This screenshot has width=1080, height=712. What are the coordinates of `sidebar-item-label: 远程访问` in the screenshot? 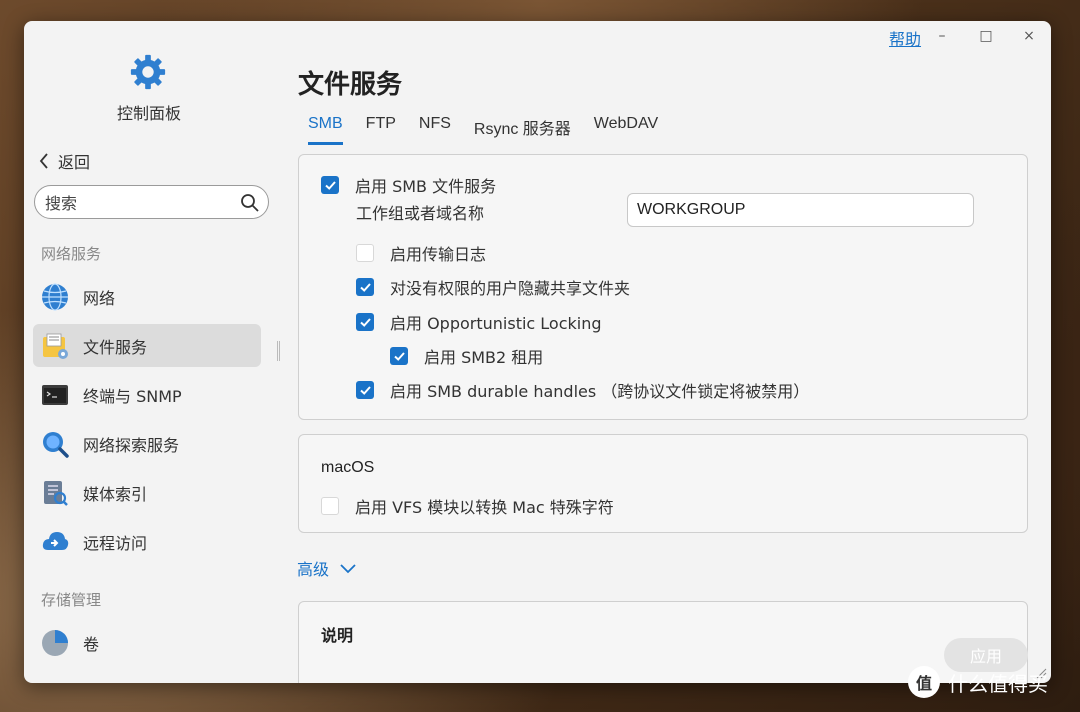 It's located at (115, 543).